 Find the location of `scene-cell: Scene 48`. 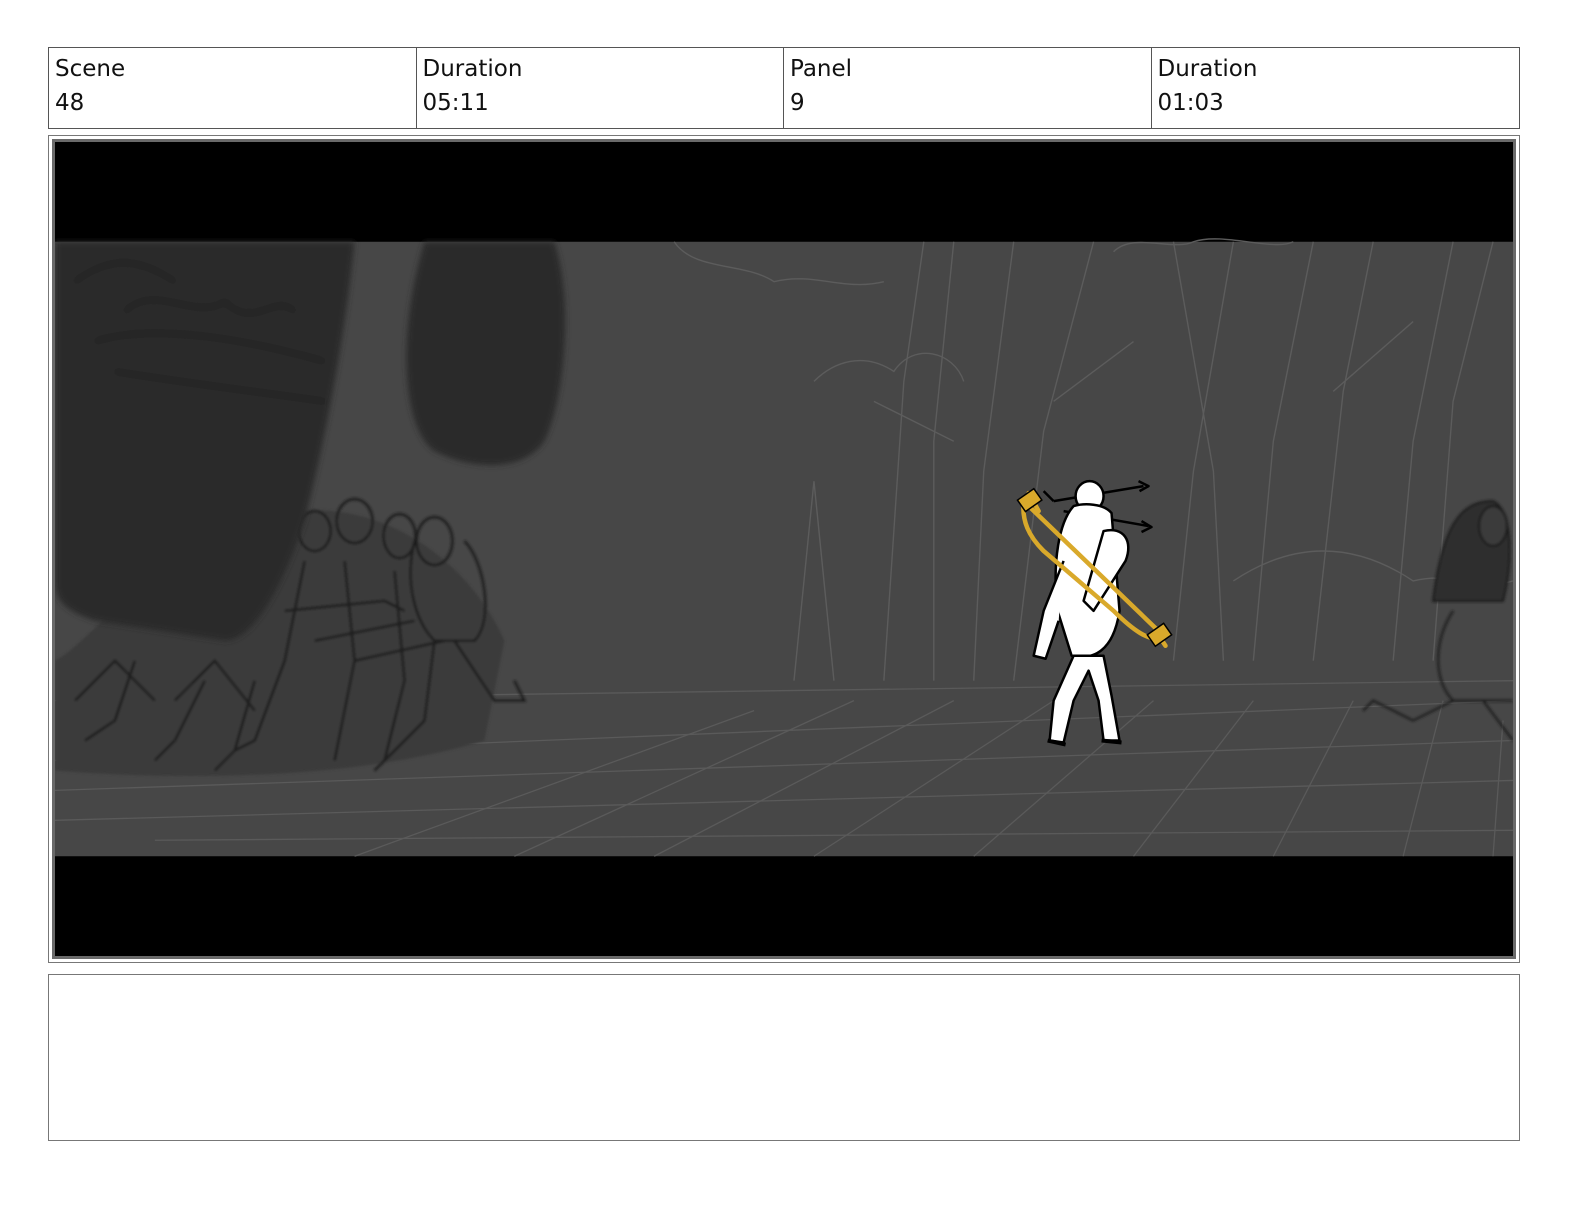

scene-cell: Scene 48 is located at coordinates (233, 88).